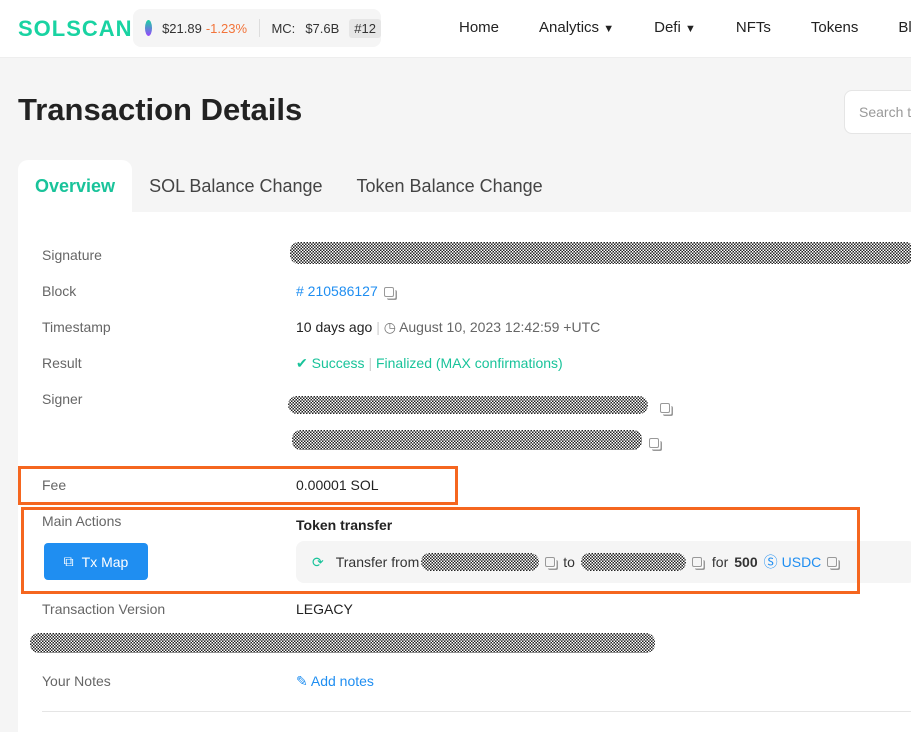  I want to click on signature-label: Signature, so click(72, 255).